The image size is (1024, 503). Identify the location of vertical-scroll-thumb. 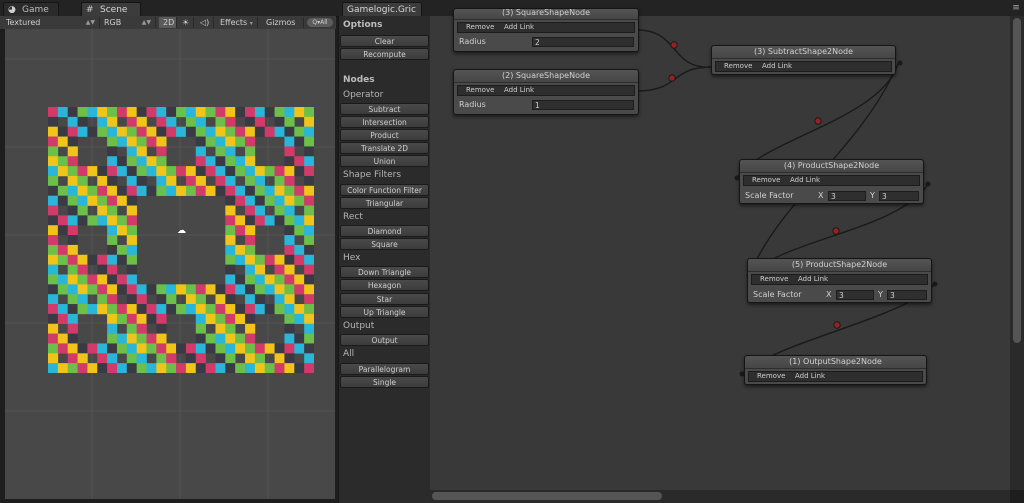
(1017, 180).